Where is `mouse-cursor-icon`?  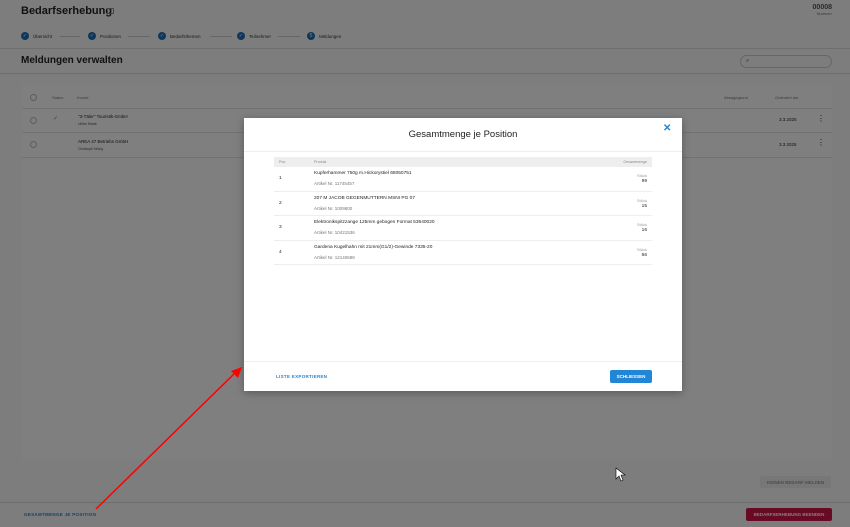 mouse-cursor-icon is located at coordinates (620, 474).